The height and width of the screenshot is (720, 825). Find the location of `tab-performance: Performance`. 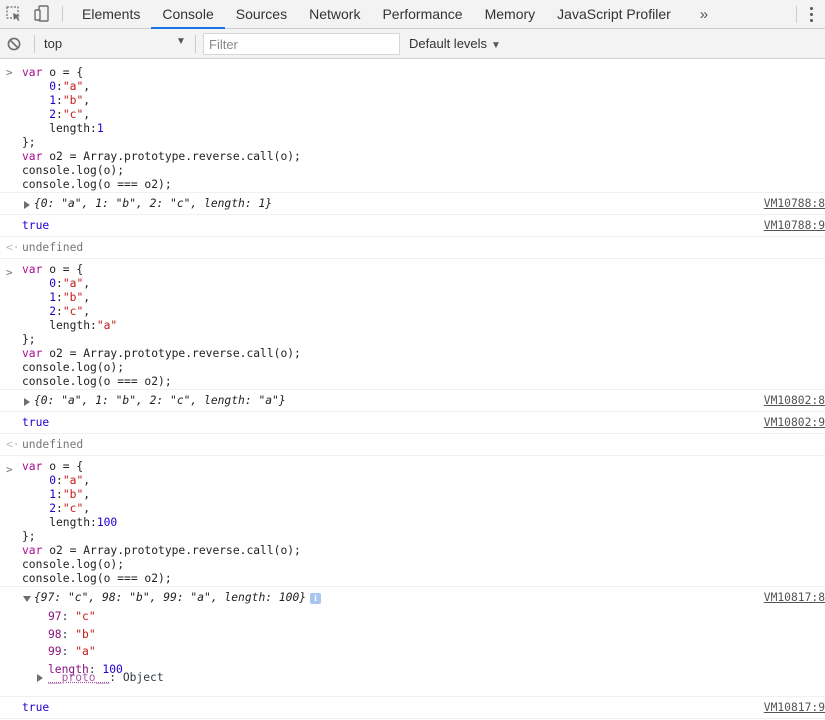

tab-performance: Performance is located at coordinates (422, 14).